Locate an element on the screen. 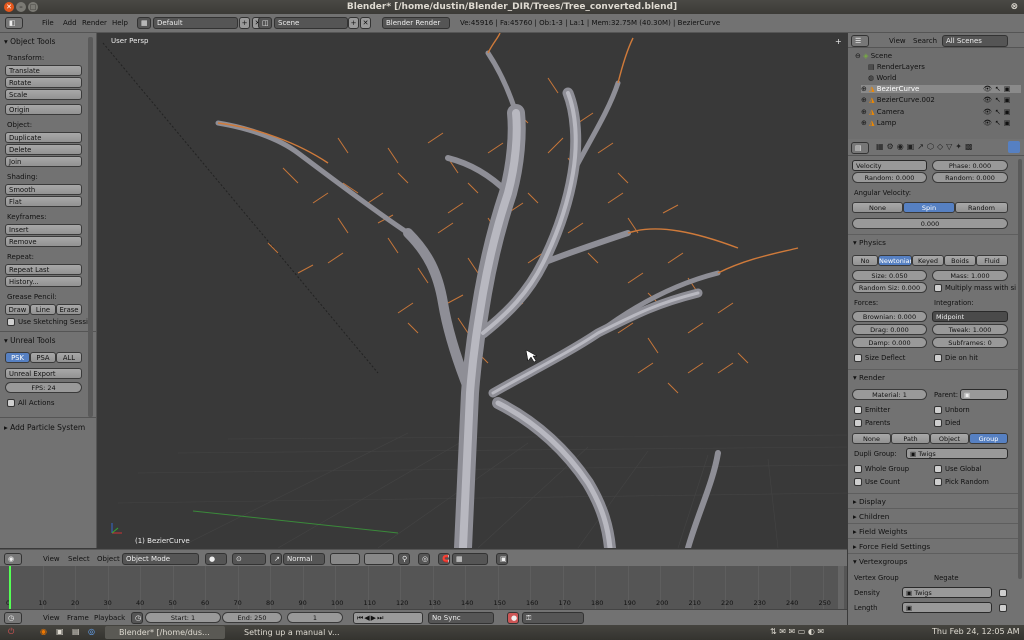  multiply-mass-checkbox is located at coordinates (938, 288).